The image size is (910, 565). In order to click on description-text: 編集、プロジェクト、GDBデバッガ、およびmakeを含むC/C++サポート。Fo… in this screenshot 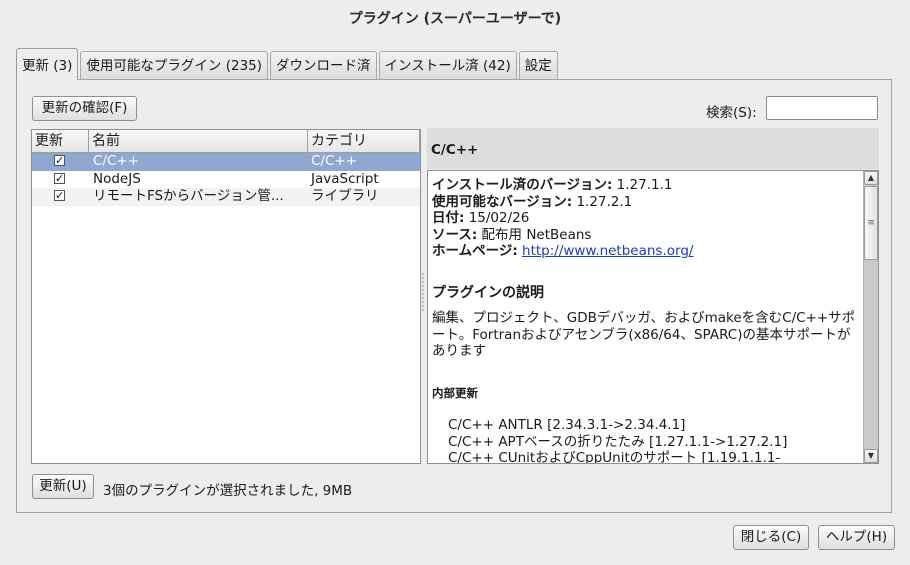, I will do `click(644, 334)`.